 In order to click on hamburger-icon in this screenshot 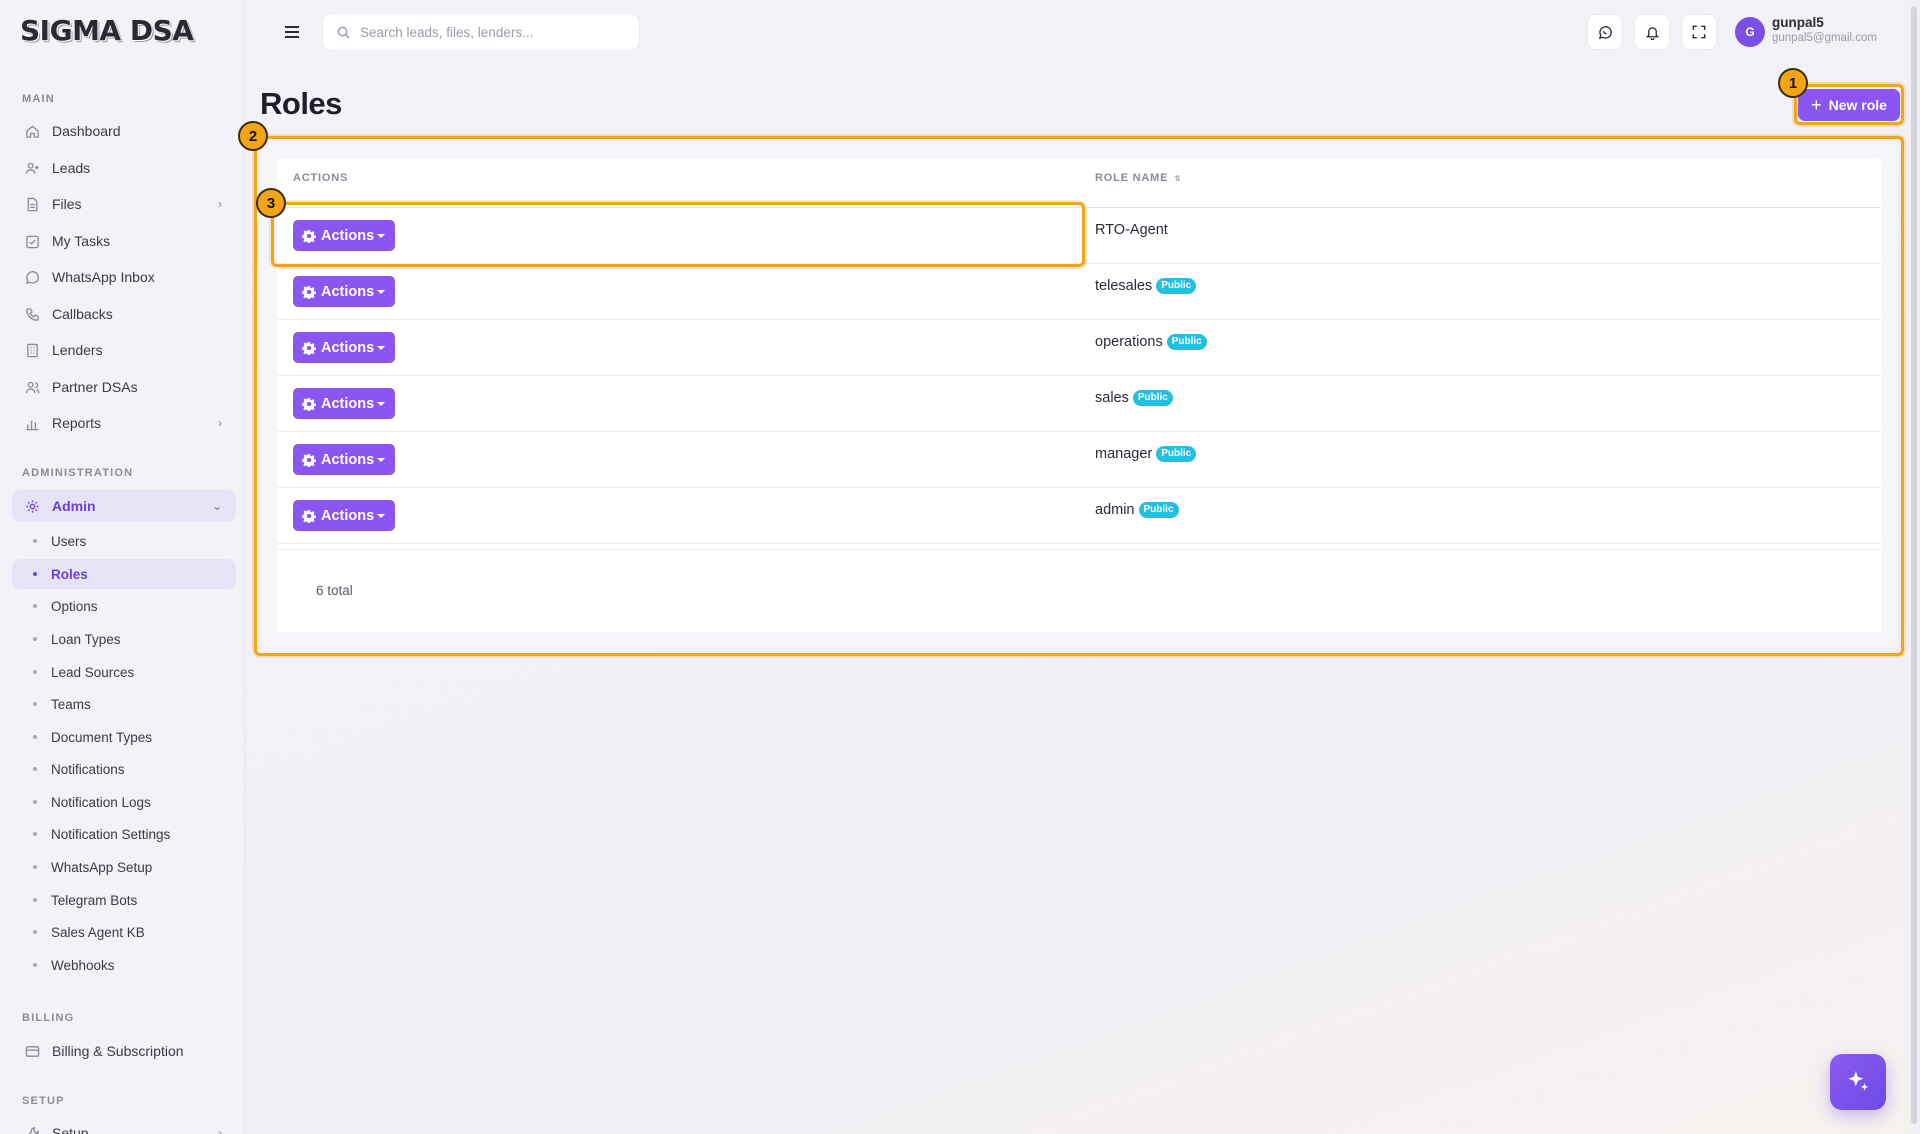, I will do `click(292, 32)`.